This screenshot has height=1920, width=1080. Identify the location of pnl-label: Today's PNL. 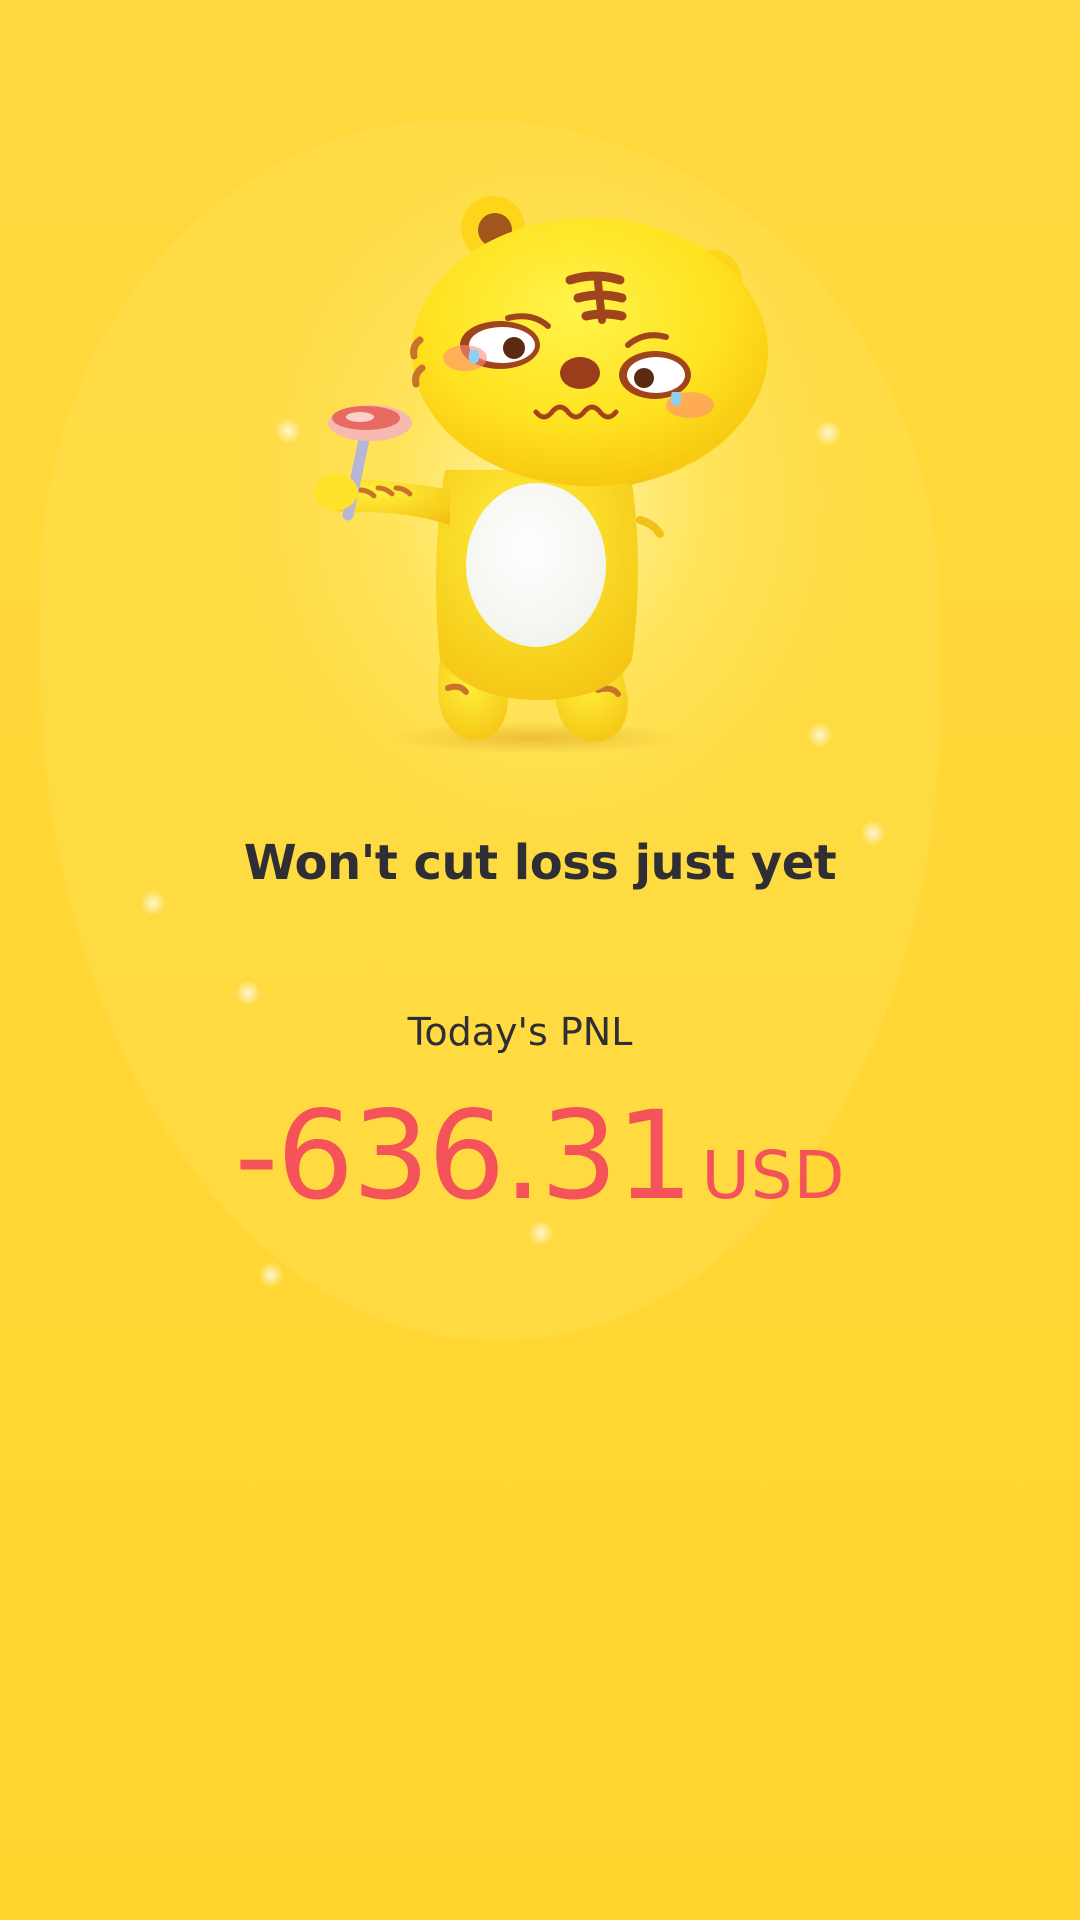
(520, 1032).